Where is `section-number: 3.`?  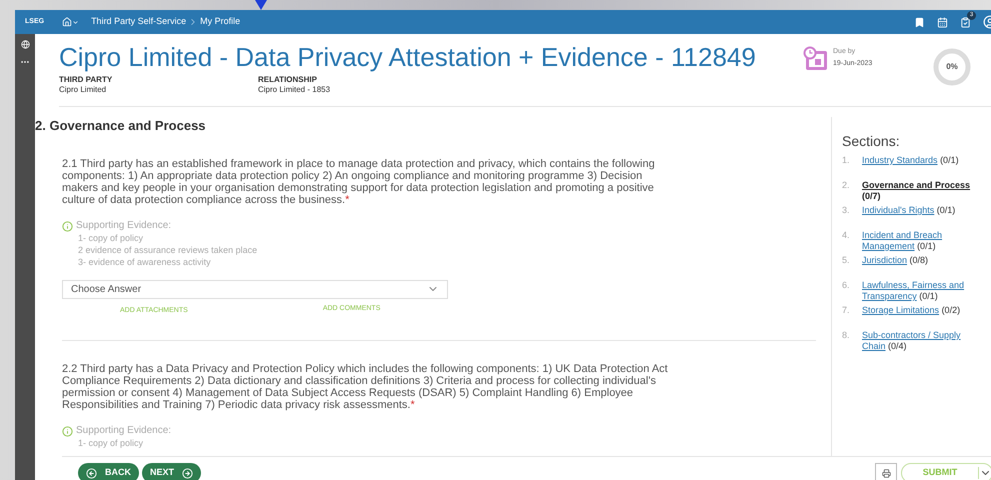 section-number: 3. is located at coordinates (846, 211).